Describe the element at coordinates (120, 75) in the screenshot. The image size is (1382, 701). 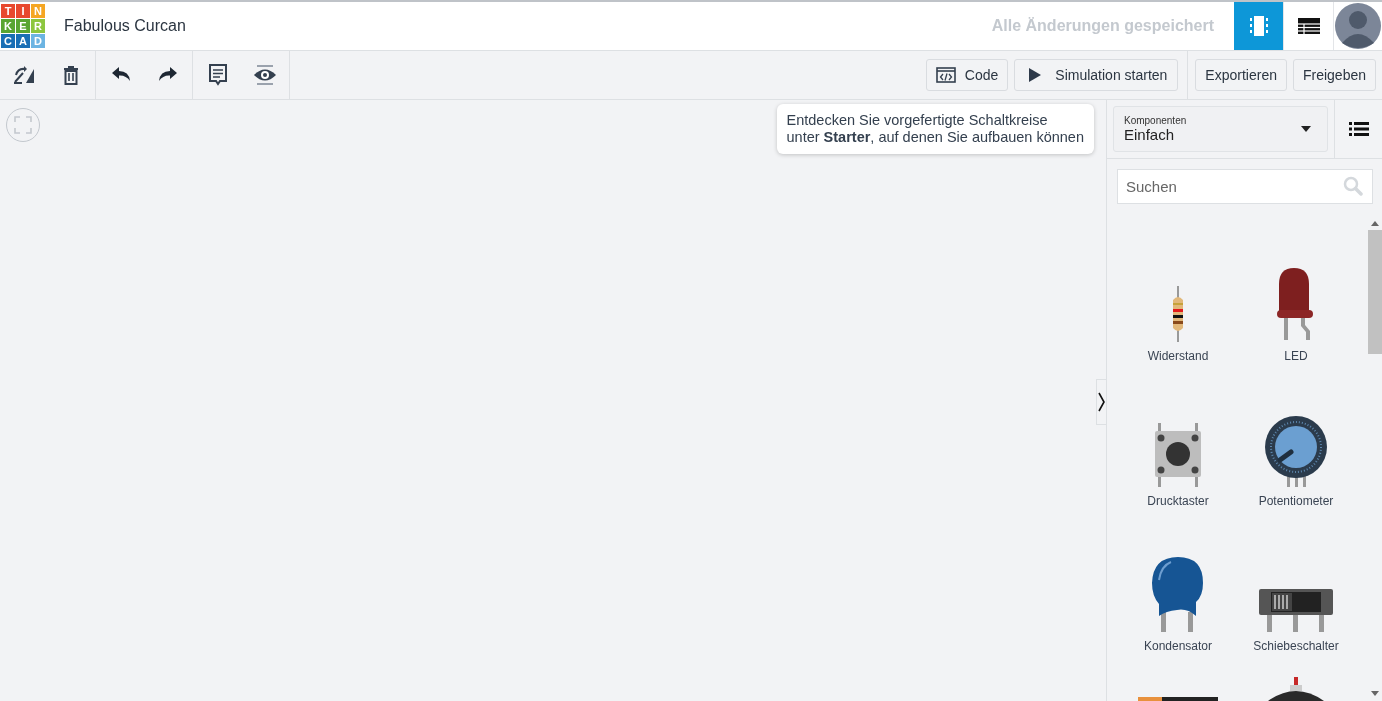
I see `undo-icon` at that location.